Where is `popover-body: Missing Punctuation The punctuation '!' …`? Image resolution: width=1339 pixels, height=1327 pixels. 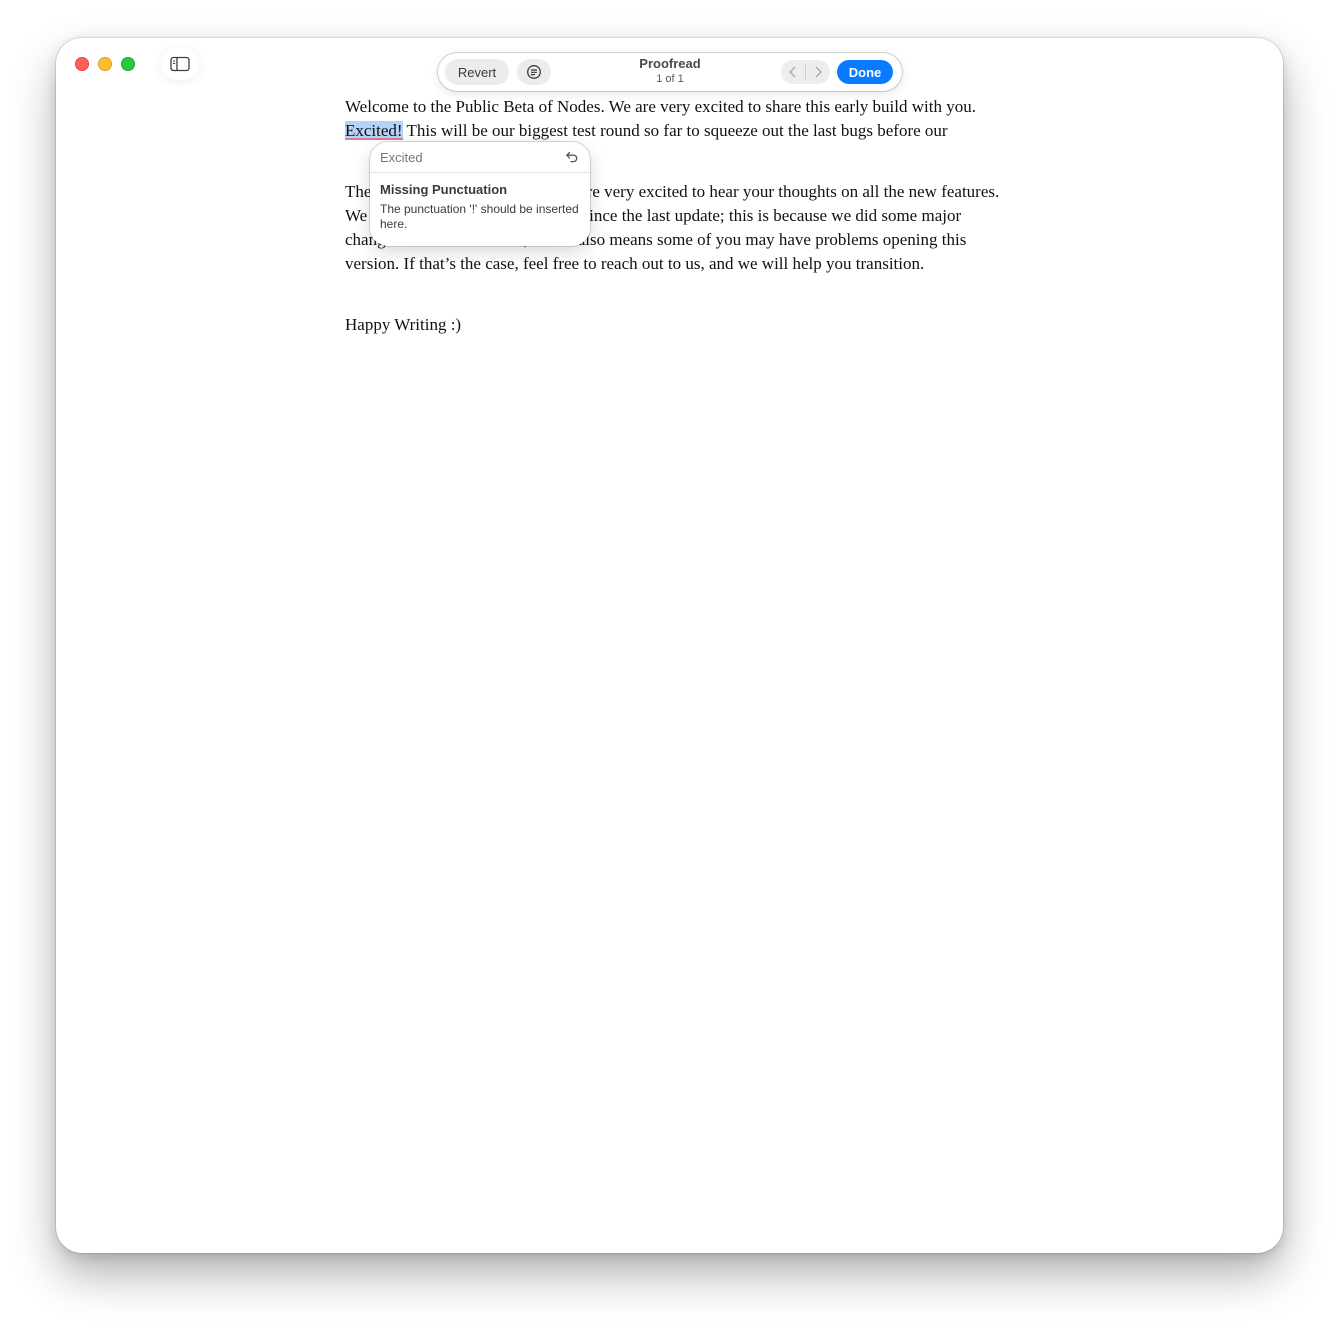
popover-body: Missing Punctuation The punctuation '!' … is located at coordinates (480, 202).